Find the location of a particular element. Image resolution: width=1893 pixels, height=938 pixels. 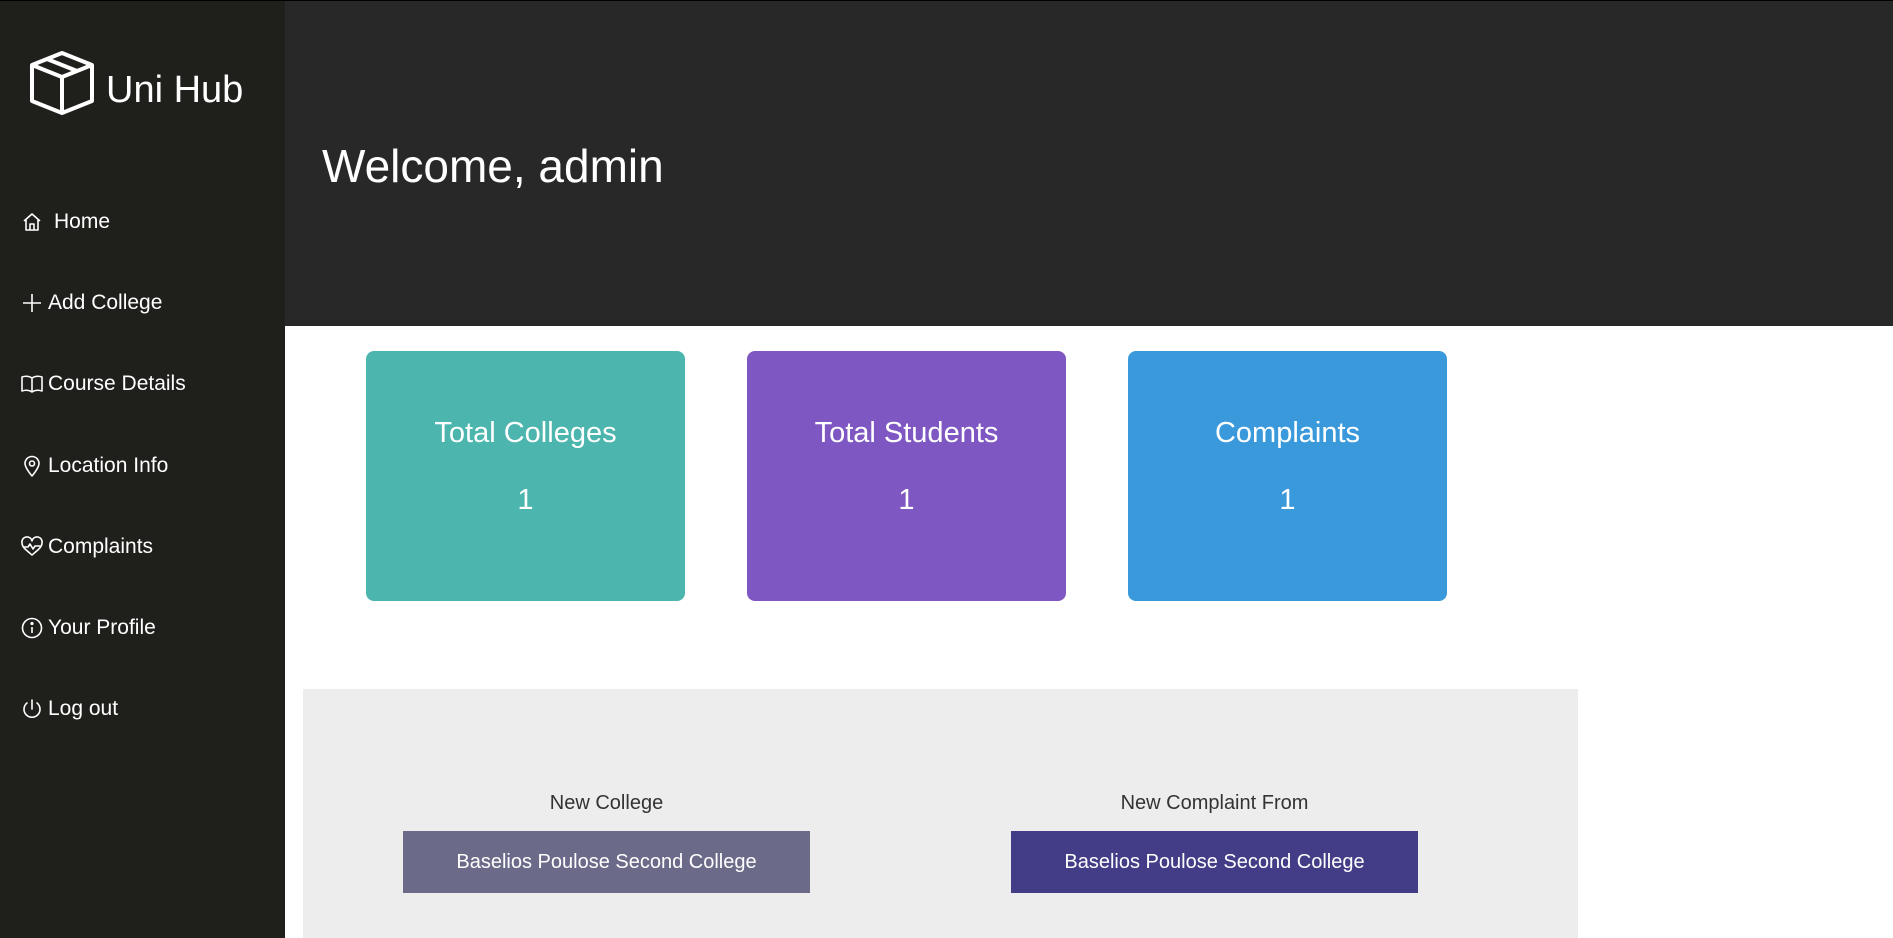

brand: Uni Hub is located at coordinates (135, 83).